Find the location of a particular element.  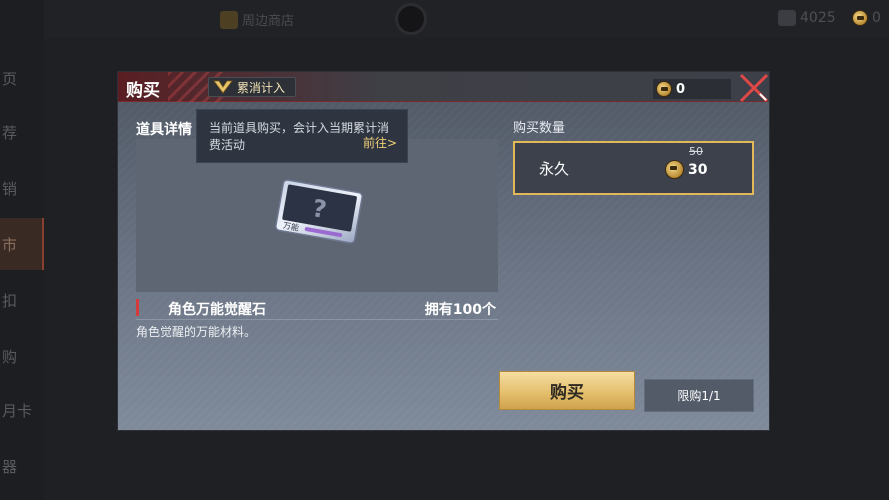

currency-a: 4025 is located at coordinates (807, 18).